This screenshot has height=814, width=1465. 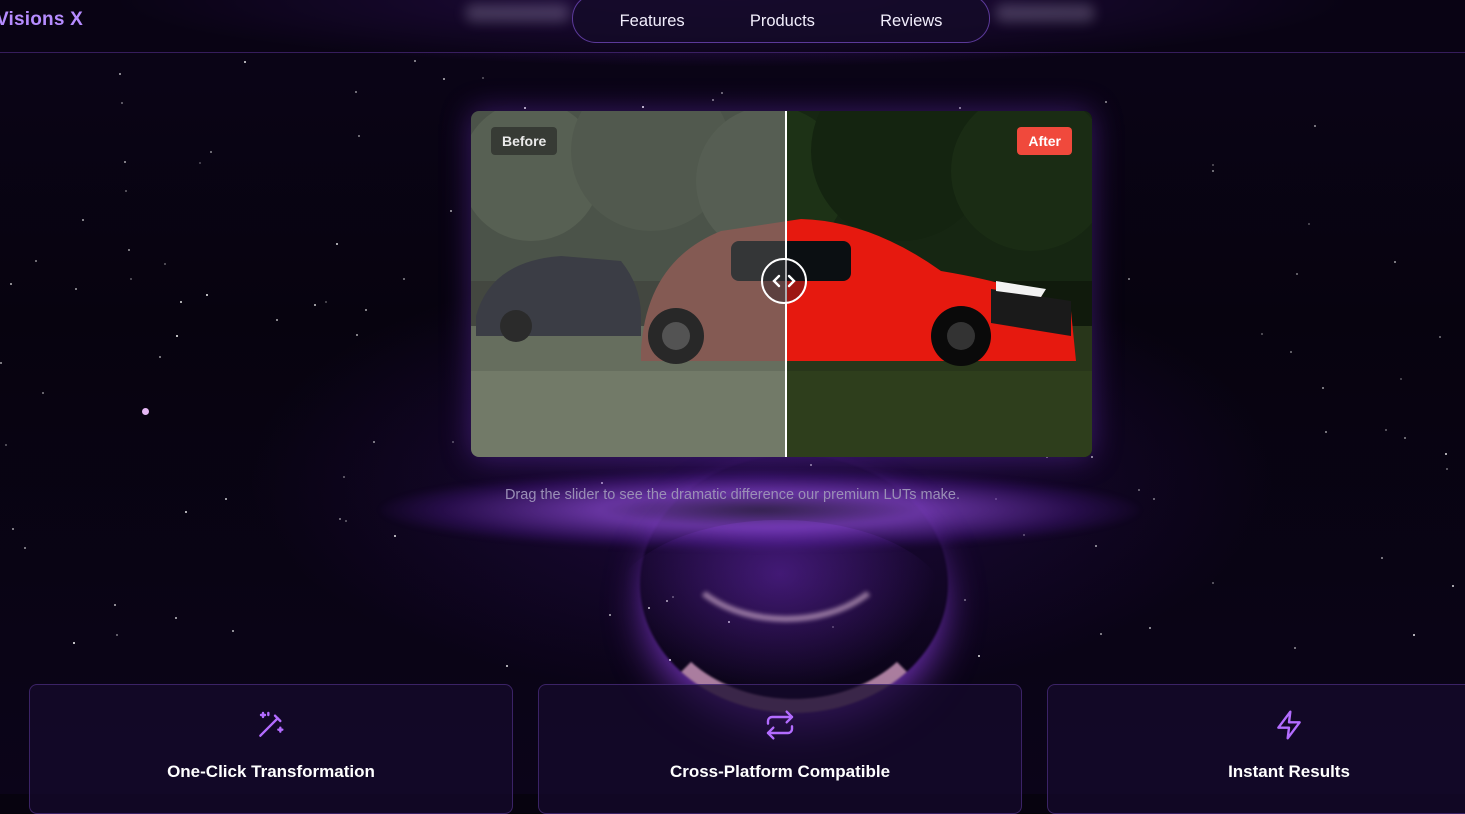 I want to click on feature-title: One-Click Transformation, so click(x=271, y=771).